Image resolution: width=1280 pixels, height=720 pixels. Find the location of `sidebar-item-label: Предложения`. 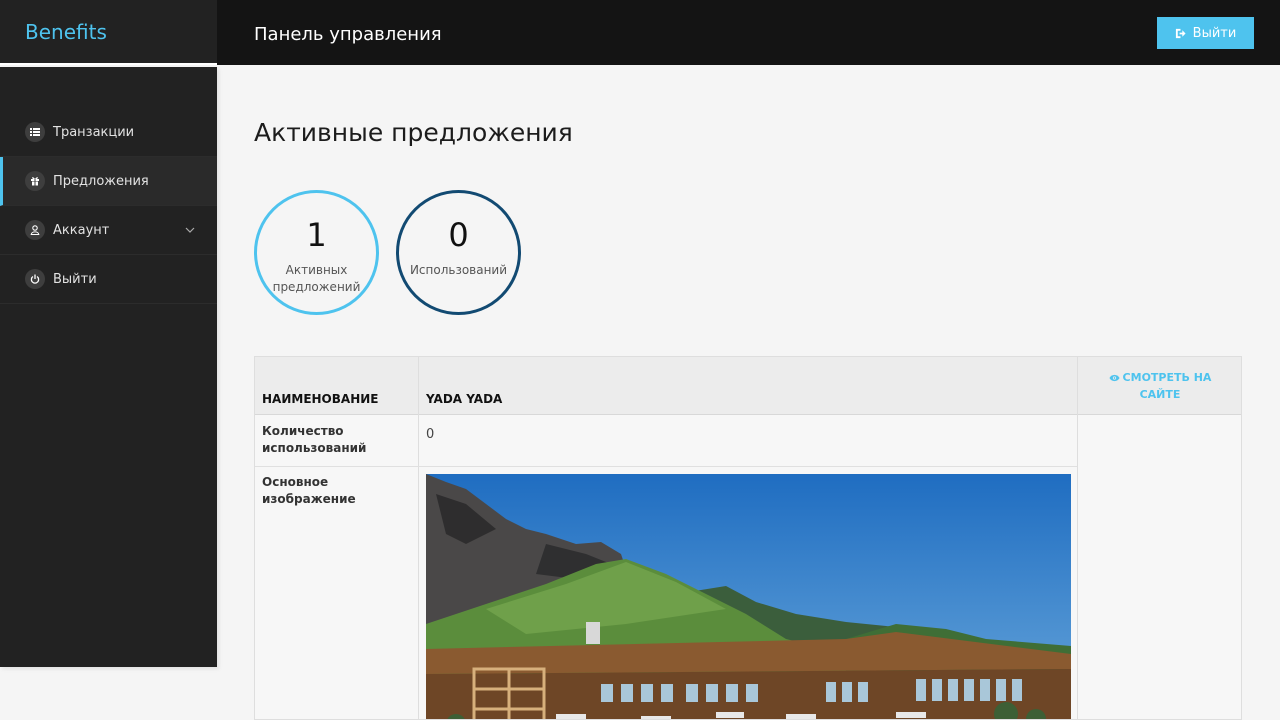

sidebar-item-label: Предложения is located at coordinates (101, 181).